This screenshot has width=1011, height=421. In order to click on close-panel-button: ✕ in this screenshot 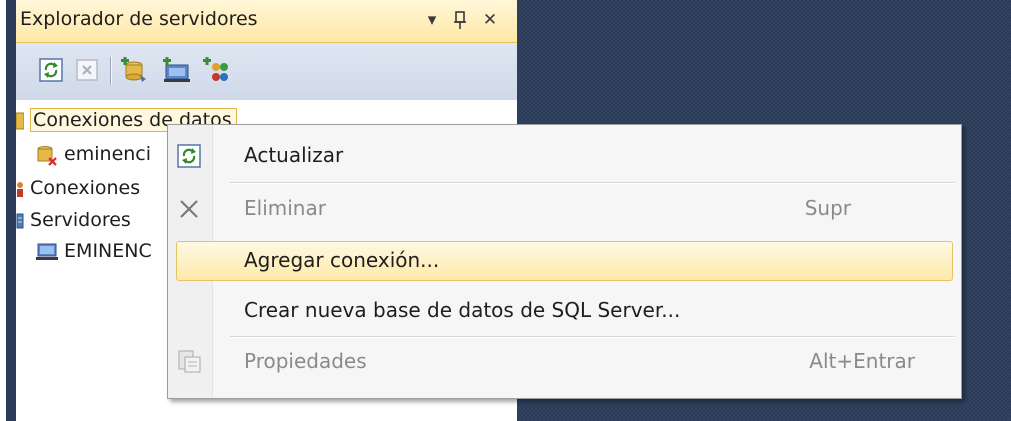, I will do `click(490, 20)`.